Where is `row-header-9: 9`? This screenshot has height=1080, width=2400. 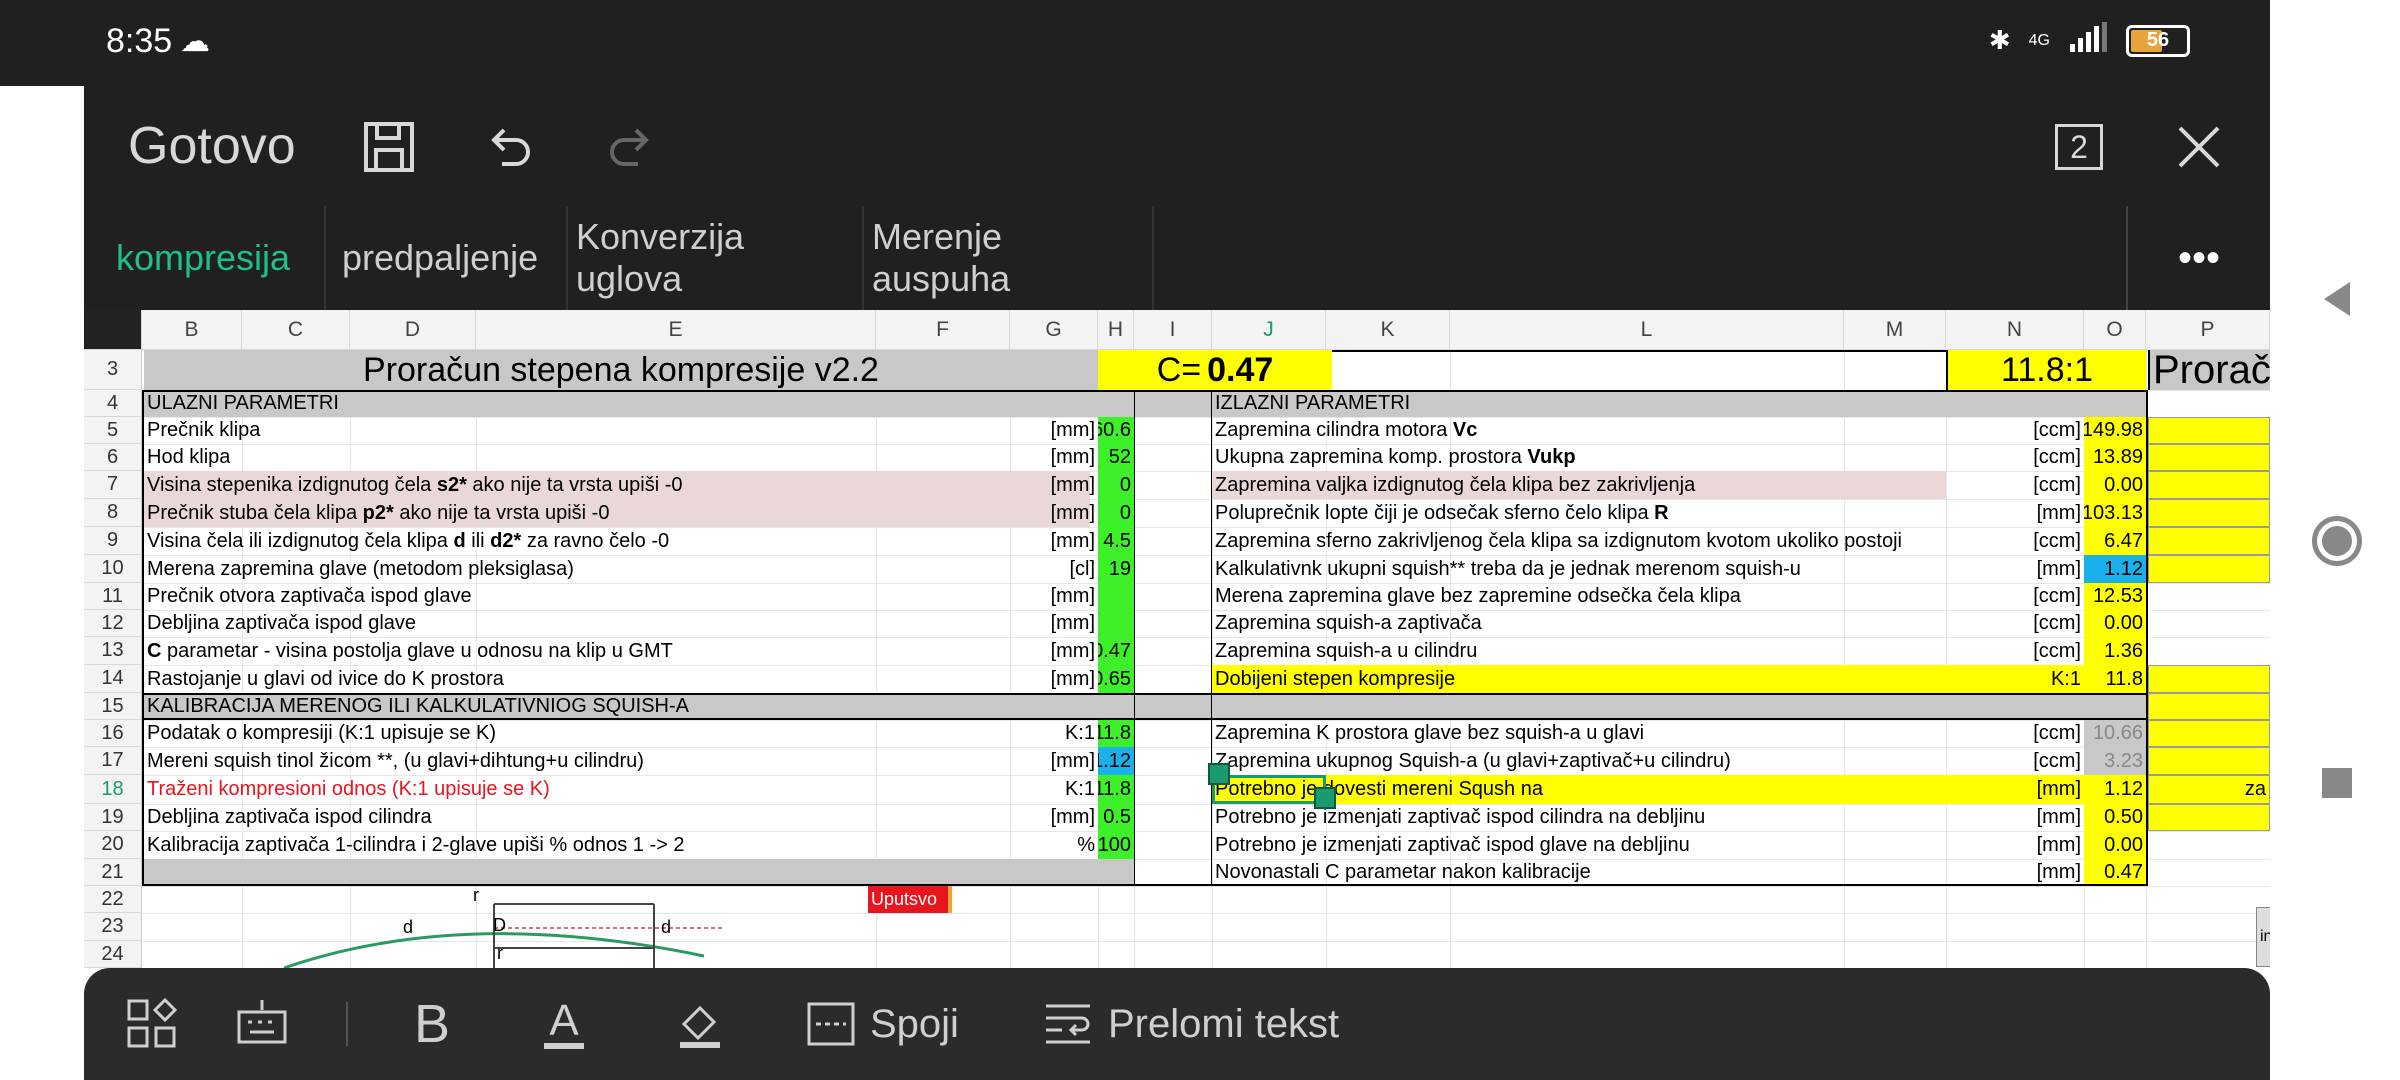
row-header-9: 9 is located at coordinates (113, 541).